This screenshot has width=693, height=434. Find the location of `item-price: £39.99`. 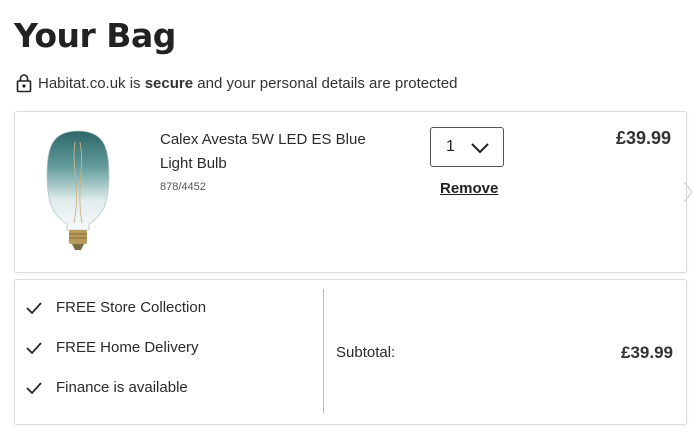

item-price: £39.99 is located at coordinates (643, 138).